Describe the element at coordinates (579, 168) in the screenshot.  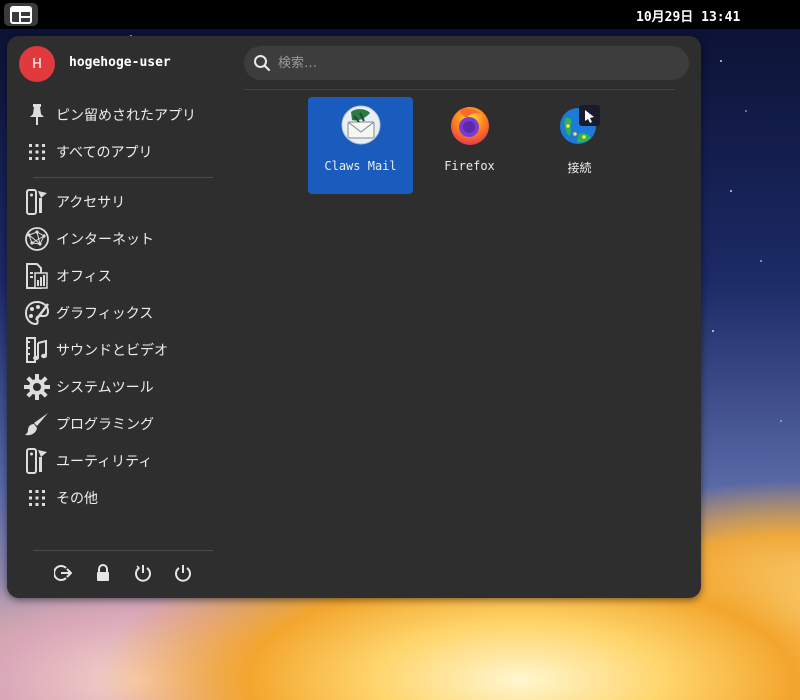
I see `app-label: 接続` at that location.